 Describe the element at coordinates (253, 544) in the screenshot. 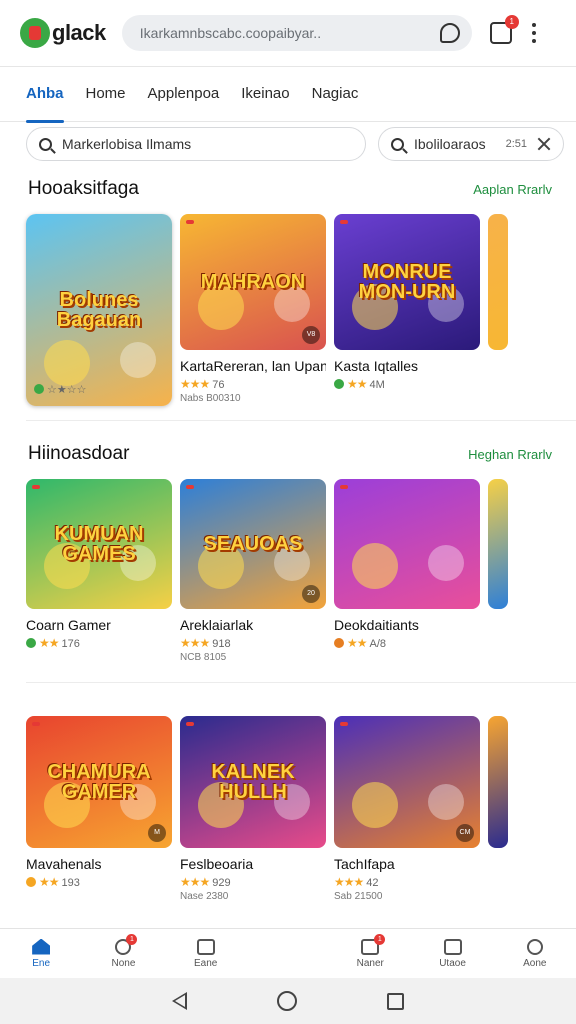

I see `game-thumbnail: SEAUOAS 20` at that location.